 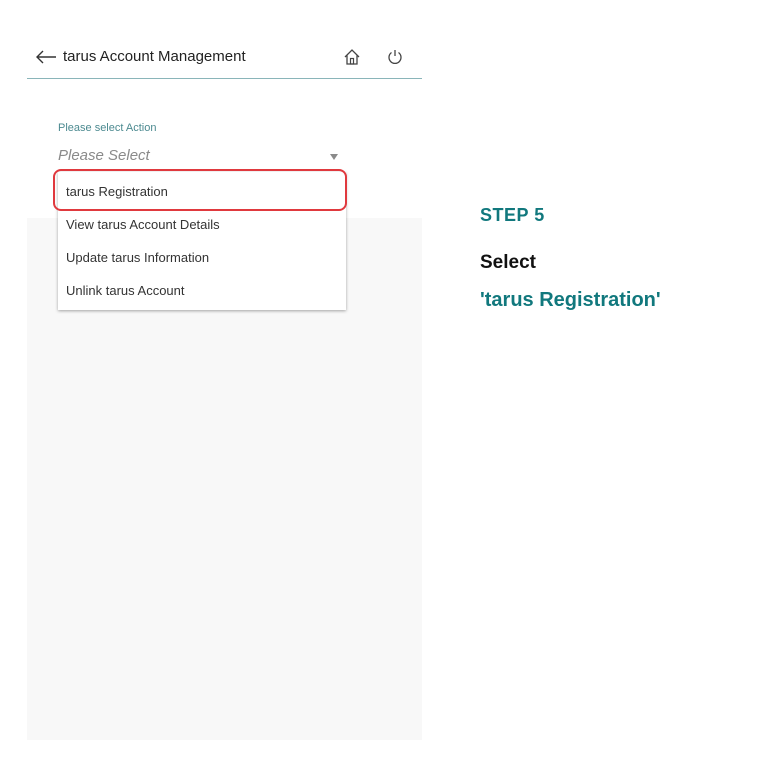 What do you see at coordinates (125, 293) in the screenshot?
I see `menu-item-unlink-account: Unlink tarus Account` at bounding box center [125, 293].